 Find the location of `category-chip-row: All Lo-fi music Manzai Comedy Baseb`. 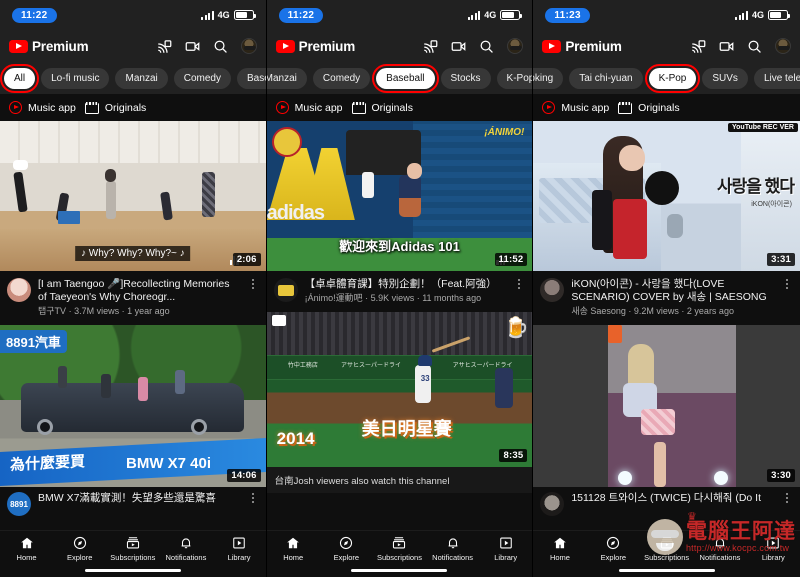

category-chip-row: All Lo-fi music Manzai Comedy Baseb is located at coordinates (133, 78).